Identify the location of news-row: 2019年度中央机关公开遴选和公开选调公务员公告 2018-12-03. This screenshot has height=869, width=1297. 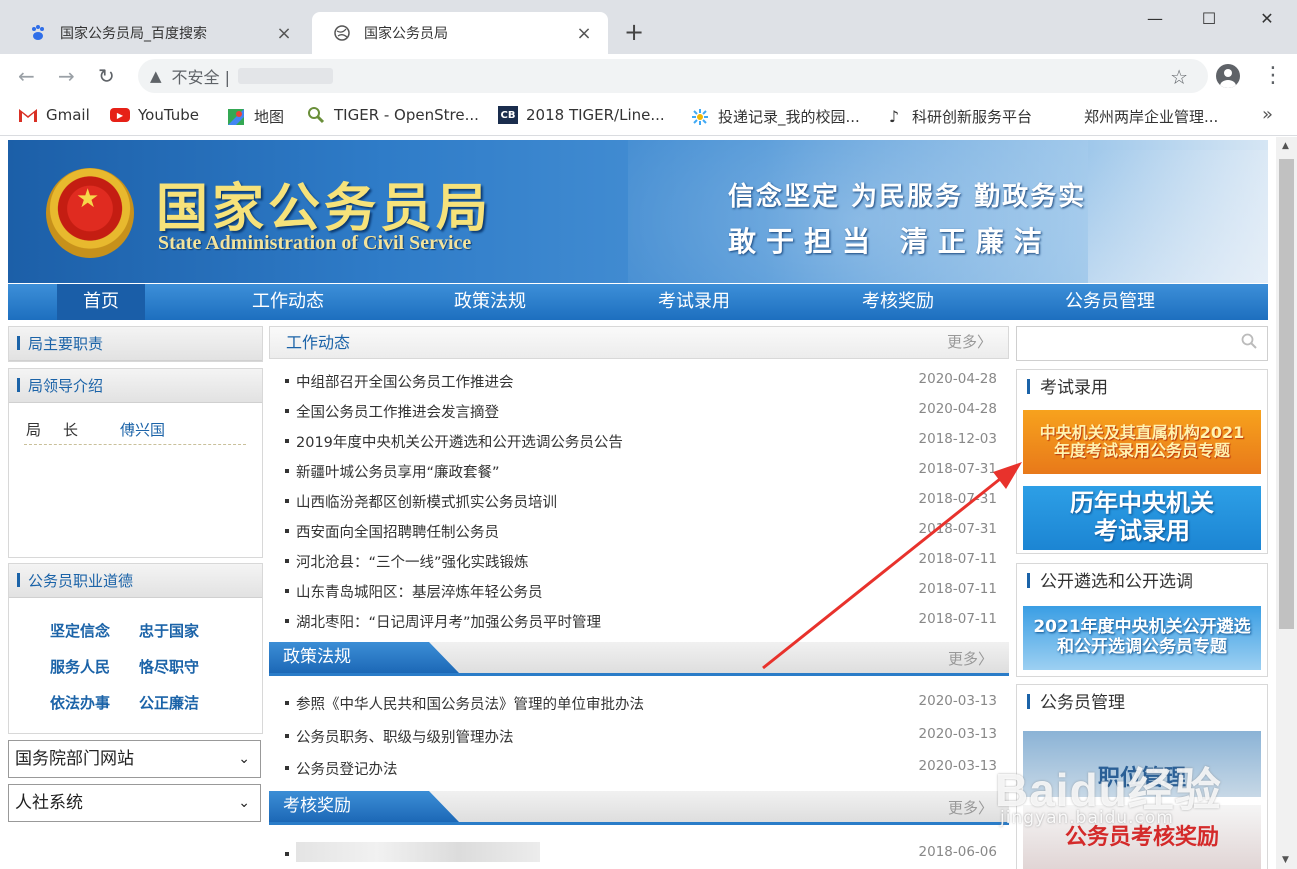
(641, 442).